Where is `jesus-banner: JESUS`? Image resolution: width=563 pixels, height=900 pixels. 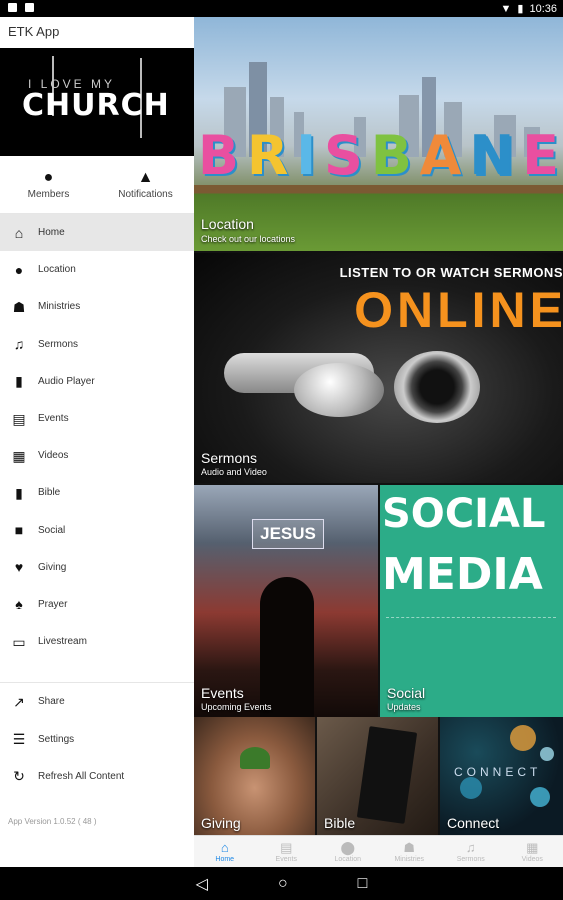 jesus-banner: JESUS is located at coordinates (288, 534).